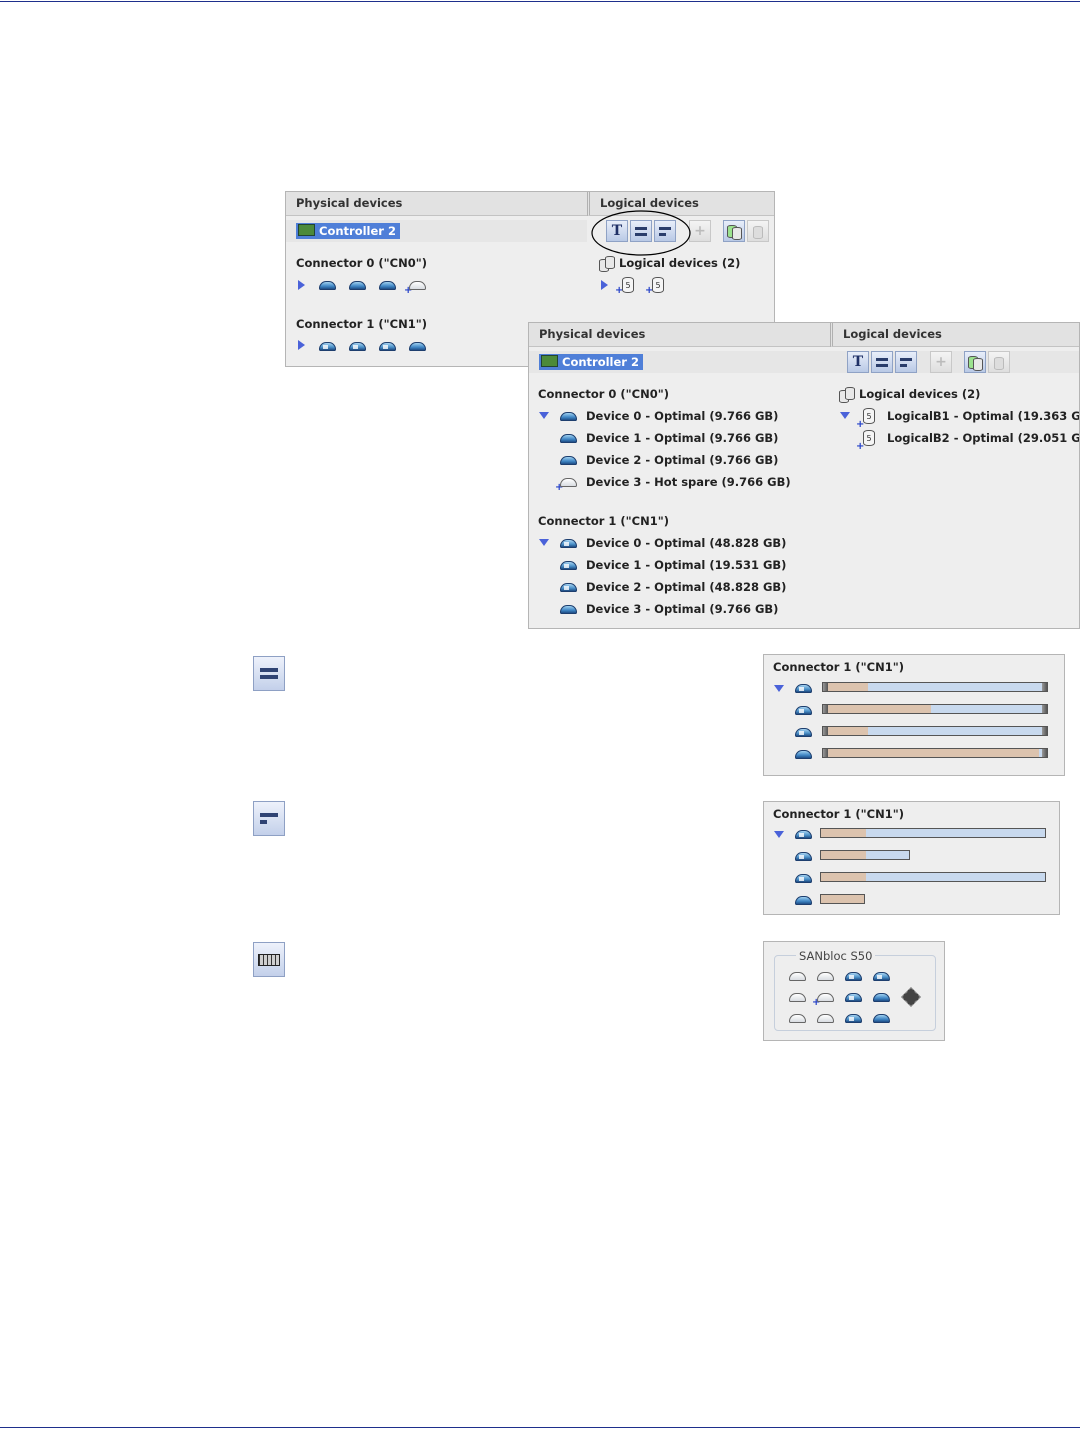 The width and height of the screenshot is (1080, 1429). I want to click on full-size-view-icon, so click(882, 362).